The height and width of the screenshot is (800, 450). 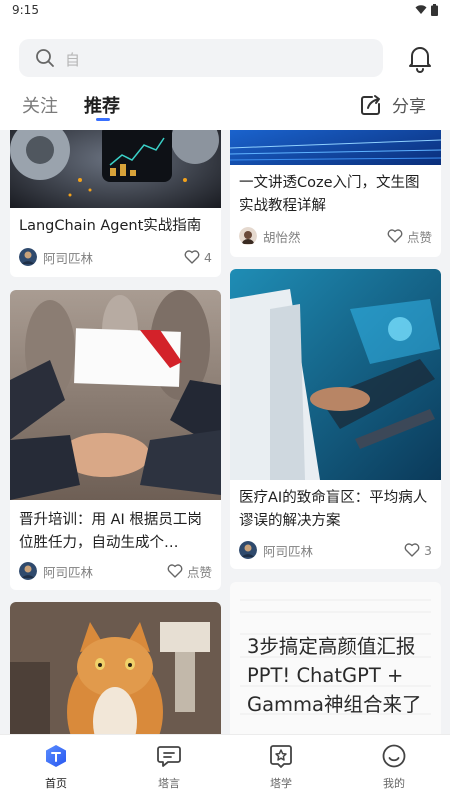 I want to click on nav-taxue: 塔学, so click(x=281, y=767).